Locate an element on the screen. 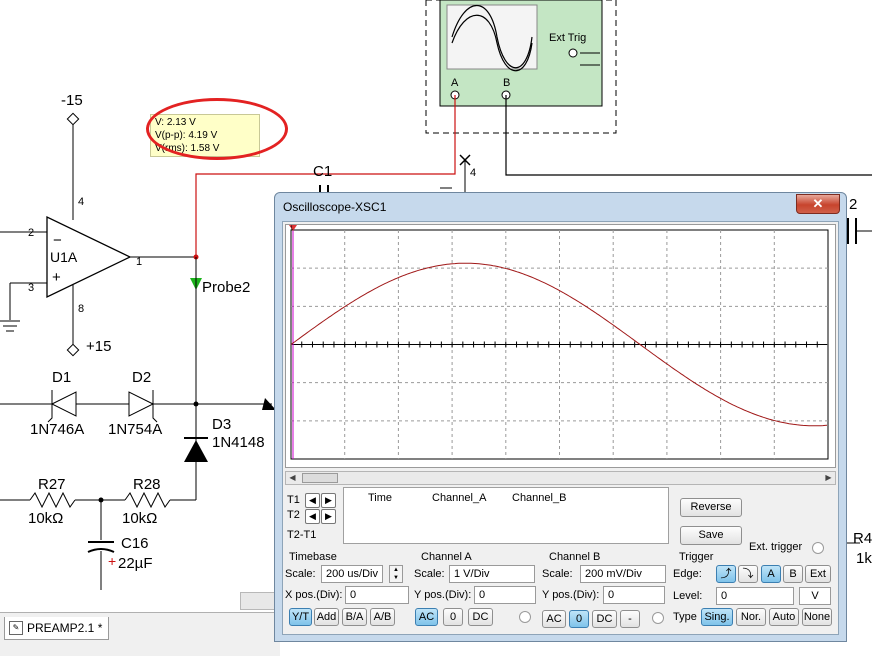 This screenshot has height=656, width=872. trigger-source-ext-button: Ext is located at coordinates (818, 574).